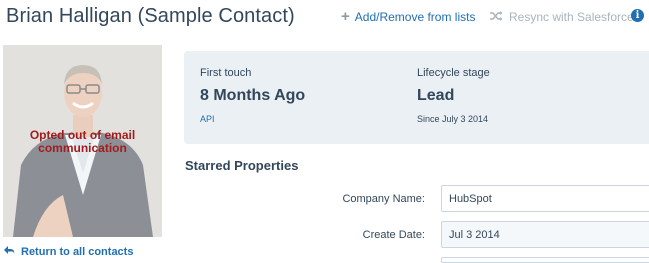 This screenshot has width=649, height=263. What do you see at coordinates (545, 234) in the screenshot?
I see `create-date-field: Jul 3 2014` at bounding box center [545, 234].